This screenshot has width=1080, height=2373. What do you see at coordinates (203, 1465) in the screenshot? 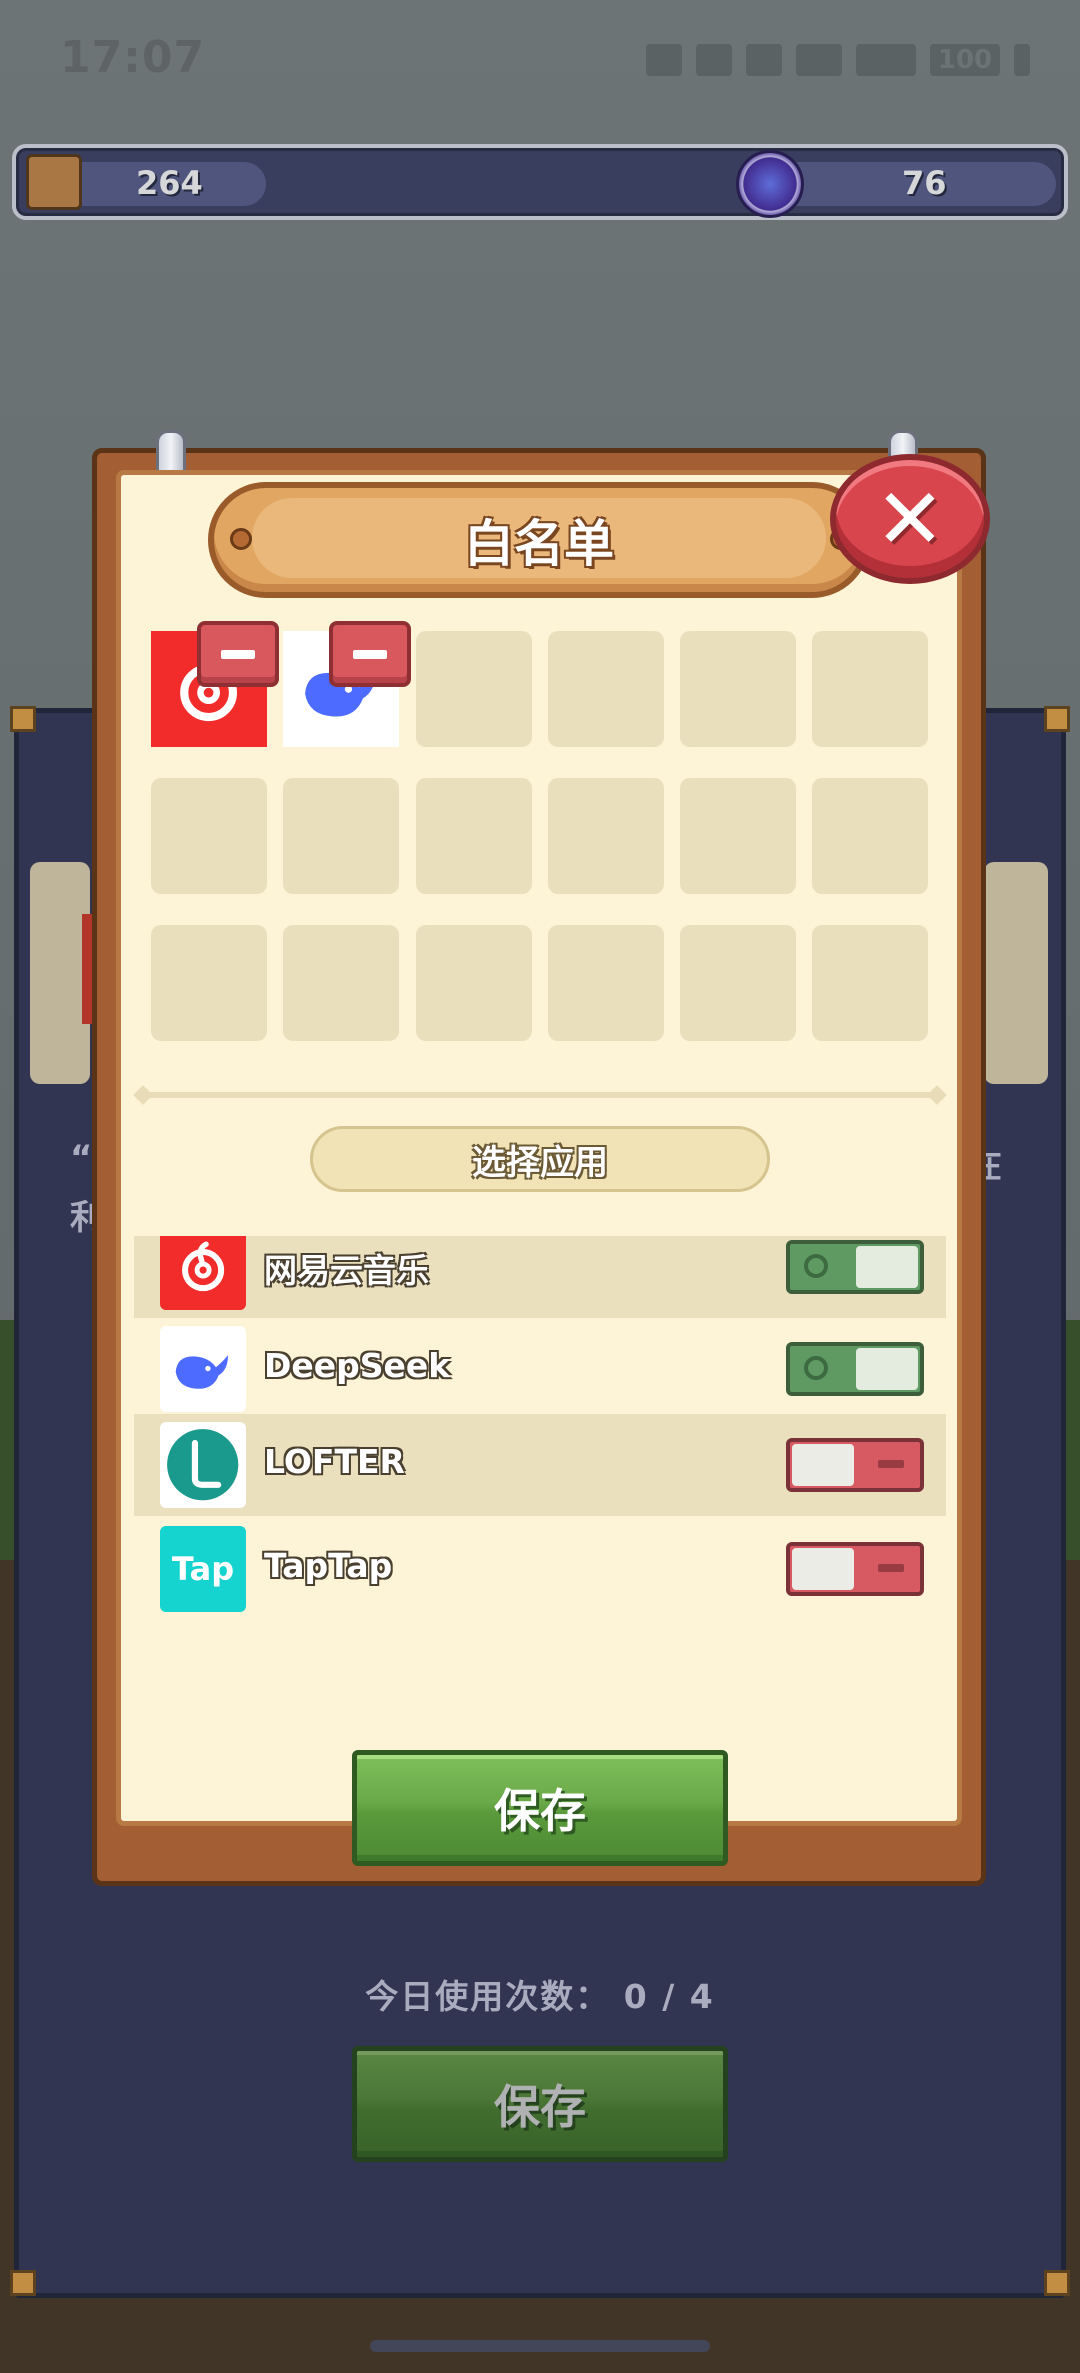
I see `lofter-icon` at bounding box center [203, 1465].